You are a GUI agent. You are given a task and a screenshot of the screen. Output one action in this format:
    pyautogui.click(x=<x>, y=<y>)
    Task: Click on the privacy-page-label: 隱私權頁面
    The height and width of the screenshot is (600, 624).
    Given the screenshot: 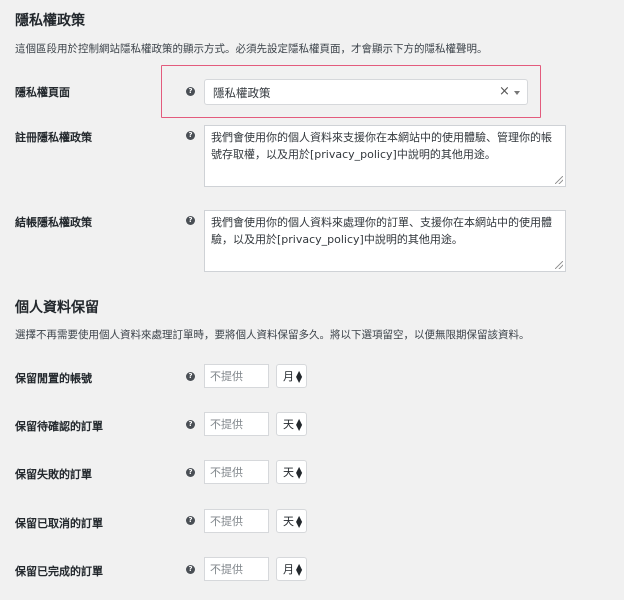 What is the action you would take?
    pyautogui.click(x=42, y=92)
    